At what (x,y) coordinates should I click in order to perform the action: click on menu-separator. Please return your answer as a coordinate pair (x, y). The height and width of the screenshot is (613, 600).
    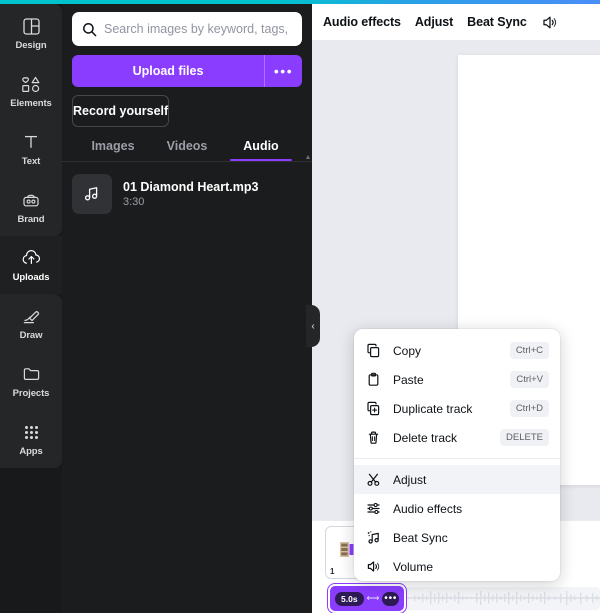
    Looking at the image, I should click on (457, 458).